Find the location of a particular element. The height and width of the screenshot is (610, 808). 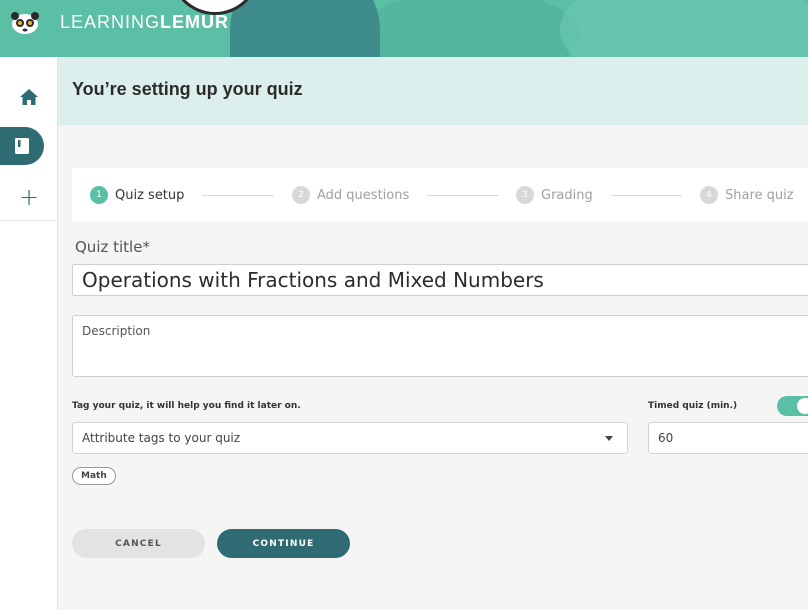

brand-light: LEARNING is located at coordinates (110, 22).